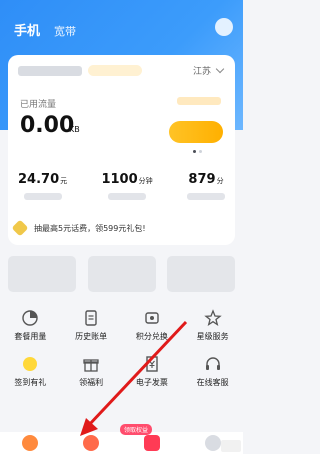 The image size is (320, 454). Describe the element at coordinates (27, 29) in the screenshot. I see `tab-mobile: 手机` at that location.